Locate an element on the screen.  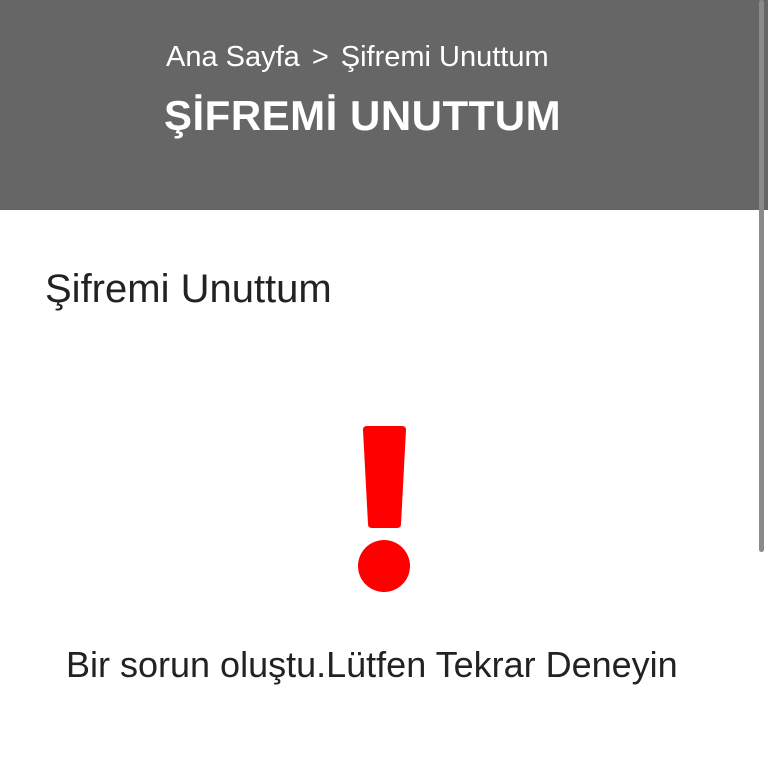
page-title: ŞİFREMİ UNUTTUM is located at coordinates (363, 115).